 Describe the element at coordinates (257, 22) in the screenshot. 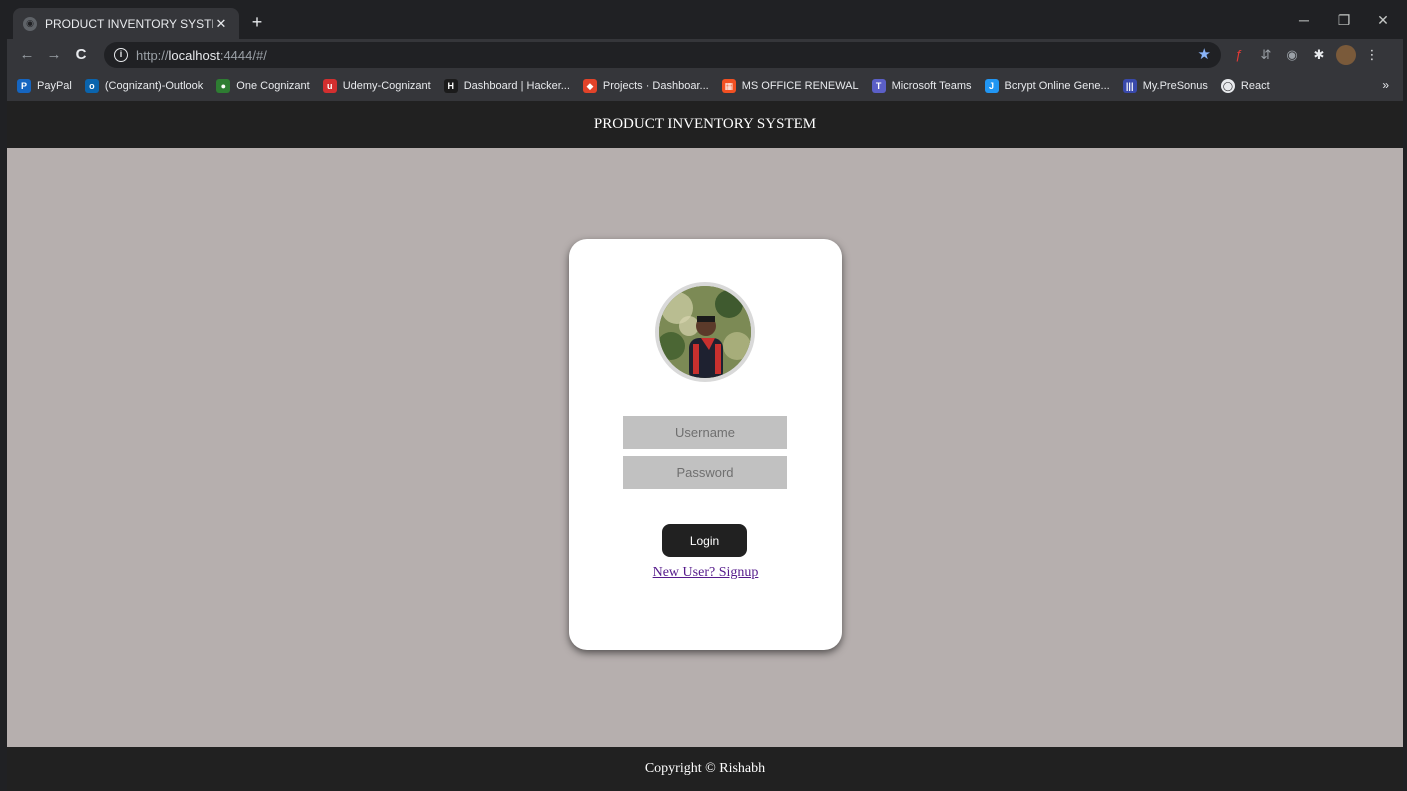

I see `new-tab-button: +` at that location.